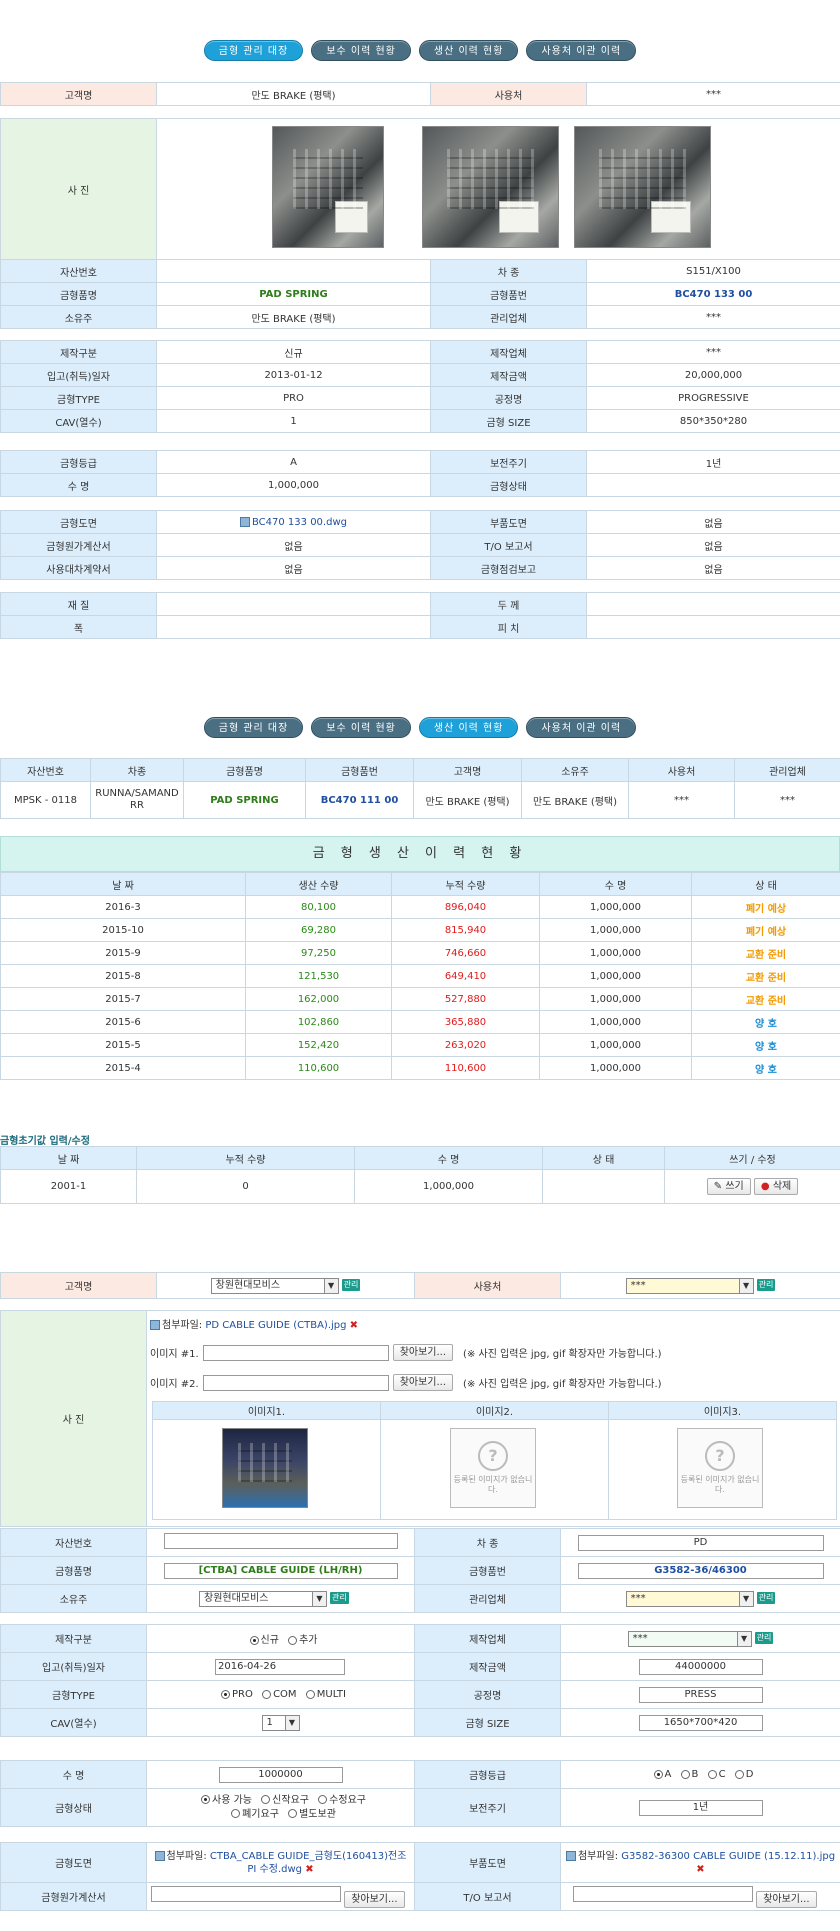 The height and width of the screenshot is (1931, 840). I want to click on table-row: 2015-4 110,600 110,600 1,000,000 양 호, so click(420, 1068).